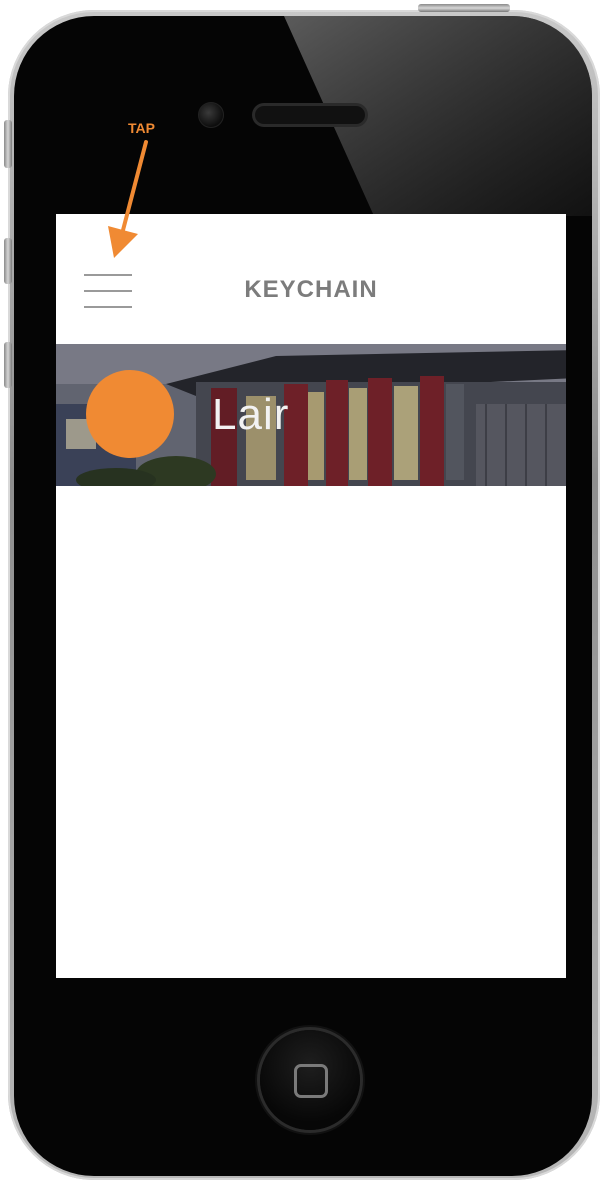 Image resolution: width=606 pixels, height=1185 pixels. Describe the element at coordinates (310, 115) in the screenshot. I see `earpiece-speaker` at that location.